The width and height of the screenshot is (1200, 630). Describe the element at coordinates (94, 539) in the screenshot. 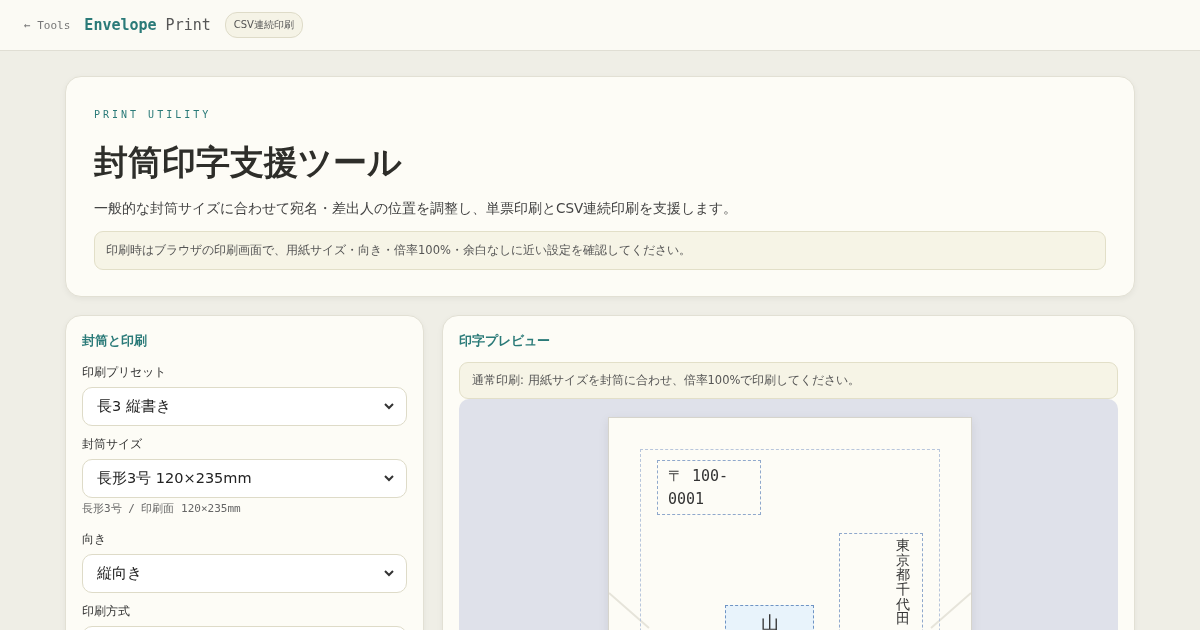

I see `field-label: 向き` at that location.